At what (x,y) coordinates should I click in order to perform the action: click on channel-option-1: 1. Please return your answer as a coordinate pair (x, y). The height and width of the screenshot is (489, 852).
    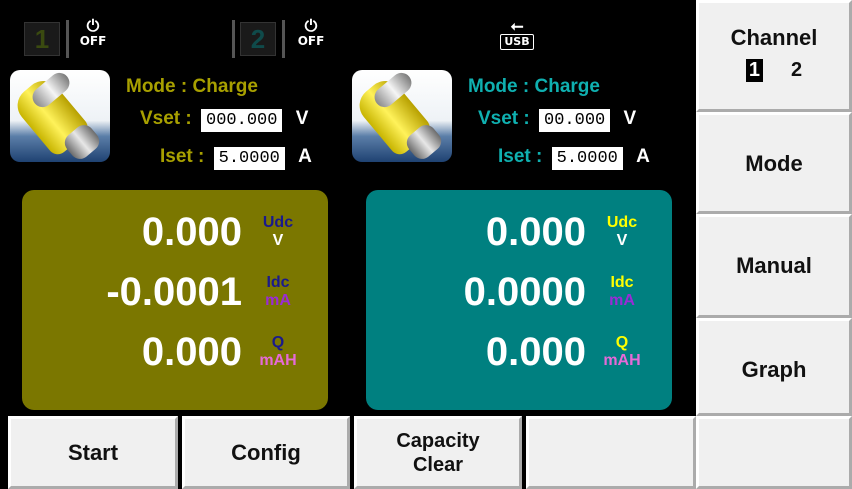
    Looking at the image, I should click on (754, 70).